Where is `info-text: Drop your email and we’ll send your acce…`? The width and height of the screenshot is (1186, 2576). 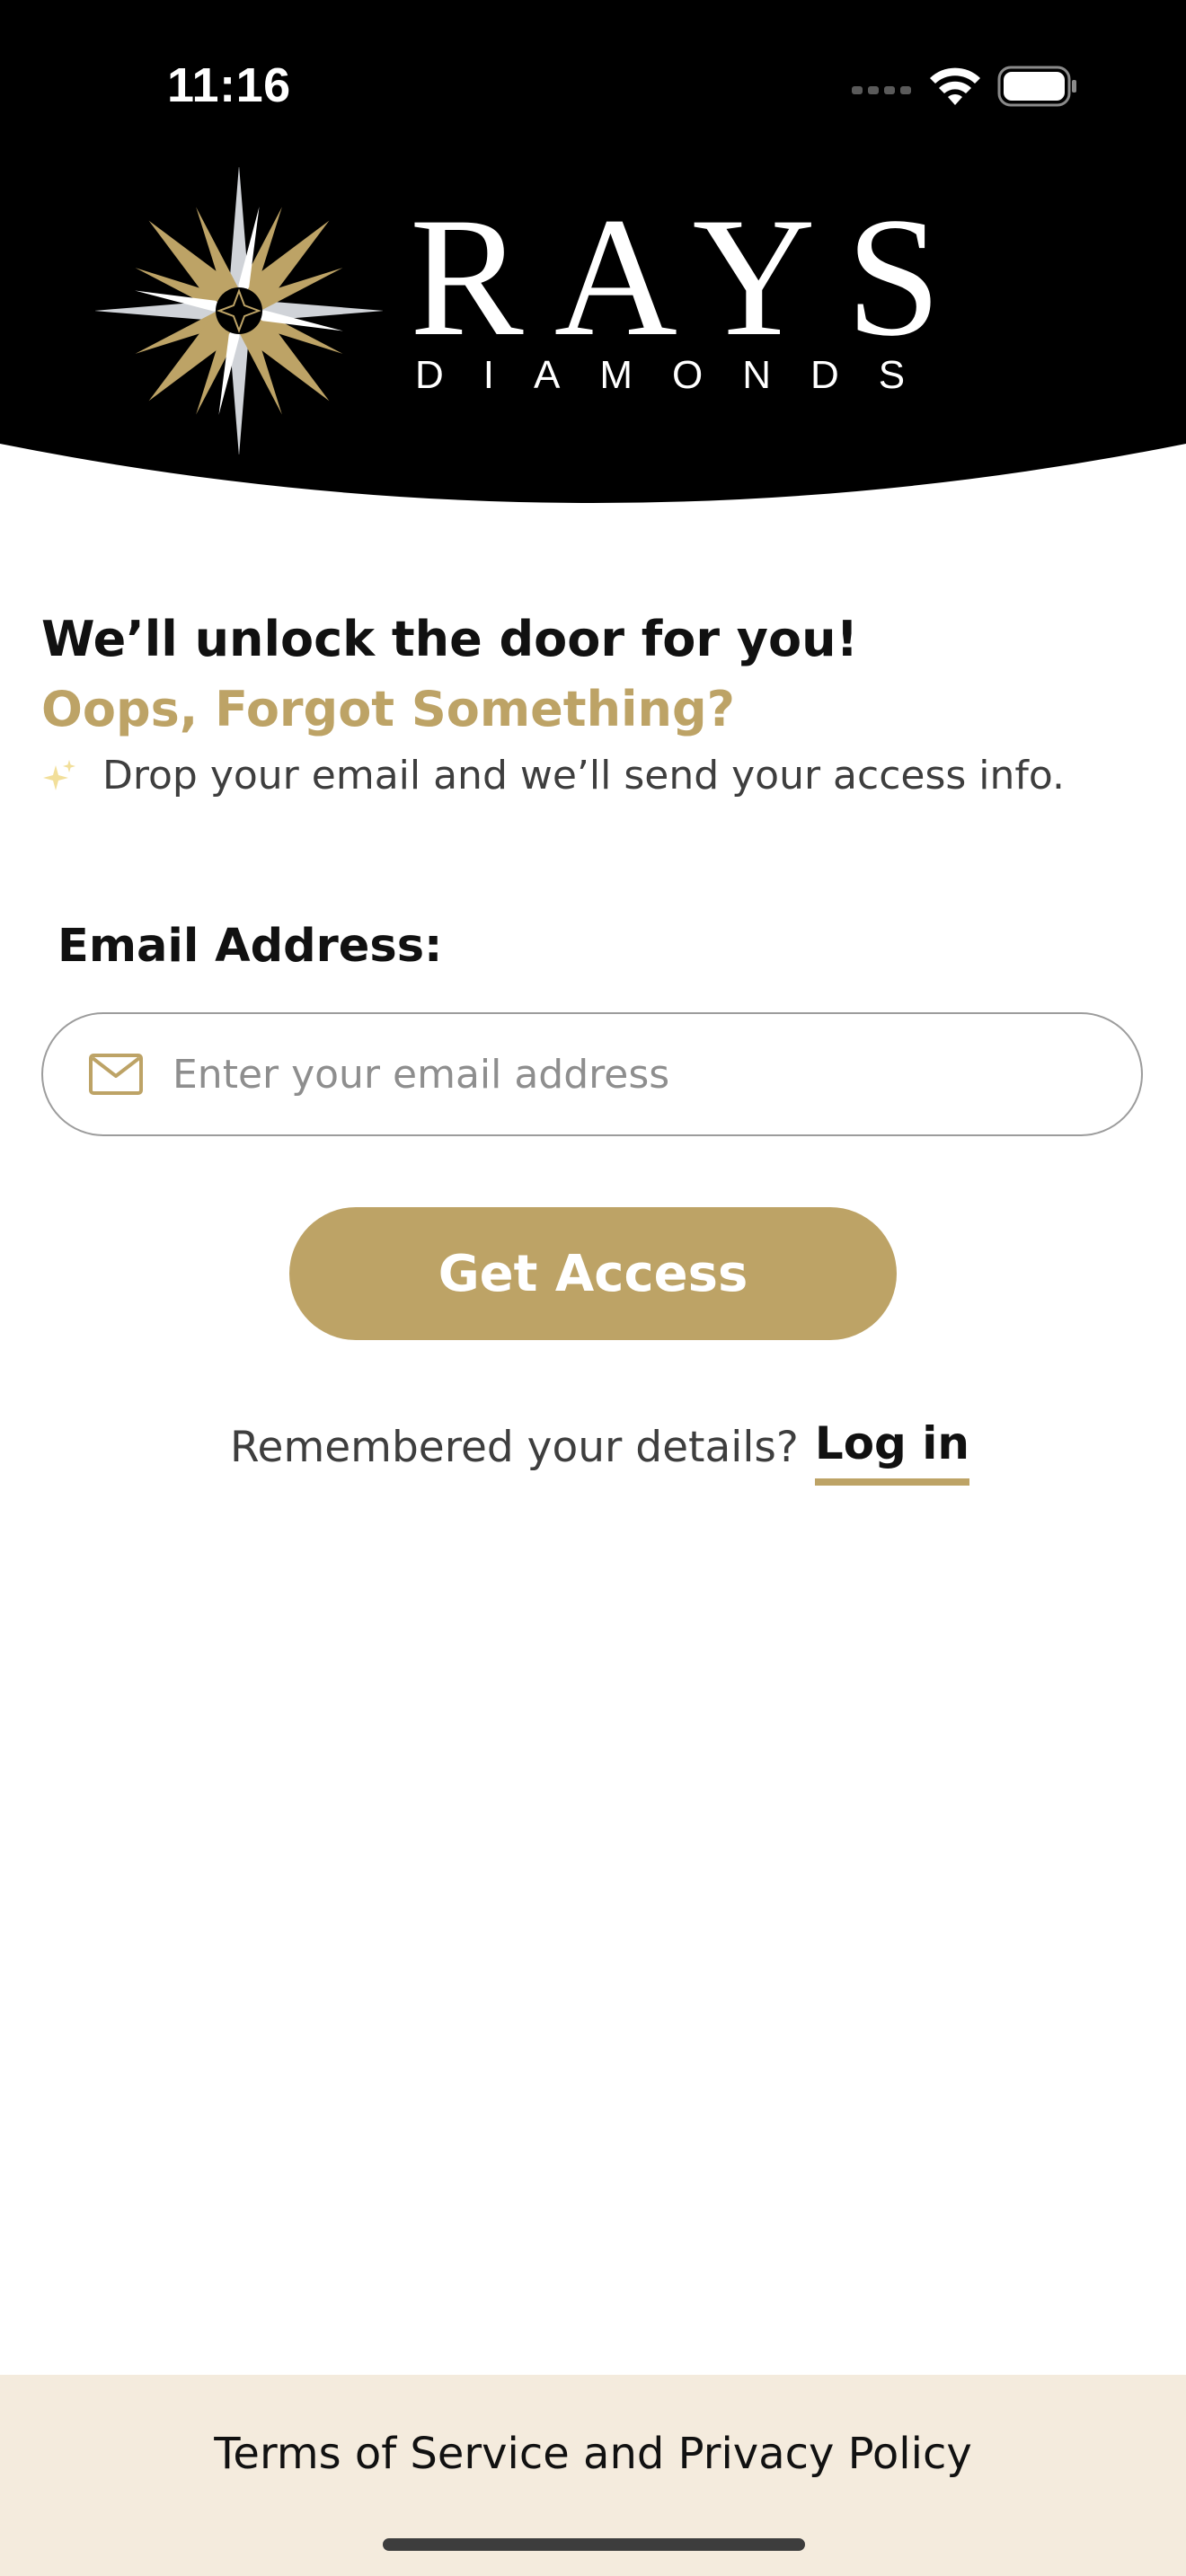
info-text: Drop your email and we’ll send your acce… is located at coordinates (584, 775).